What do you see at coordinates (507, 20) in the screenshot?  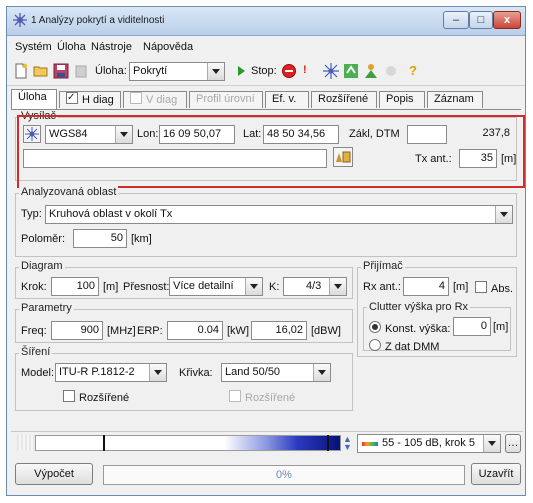 I see `close-window-button: x` at bounding box center [507, 20].